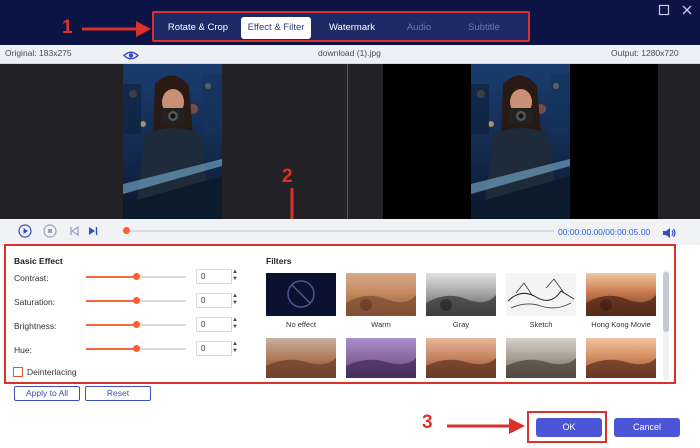 This screenshot has height=448, width=700. I want to click on filters-title: Filters, so click(279, 261).